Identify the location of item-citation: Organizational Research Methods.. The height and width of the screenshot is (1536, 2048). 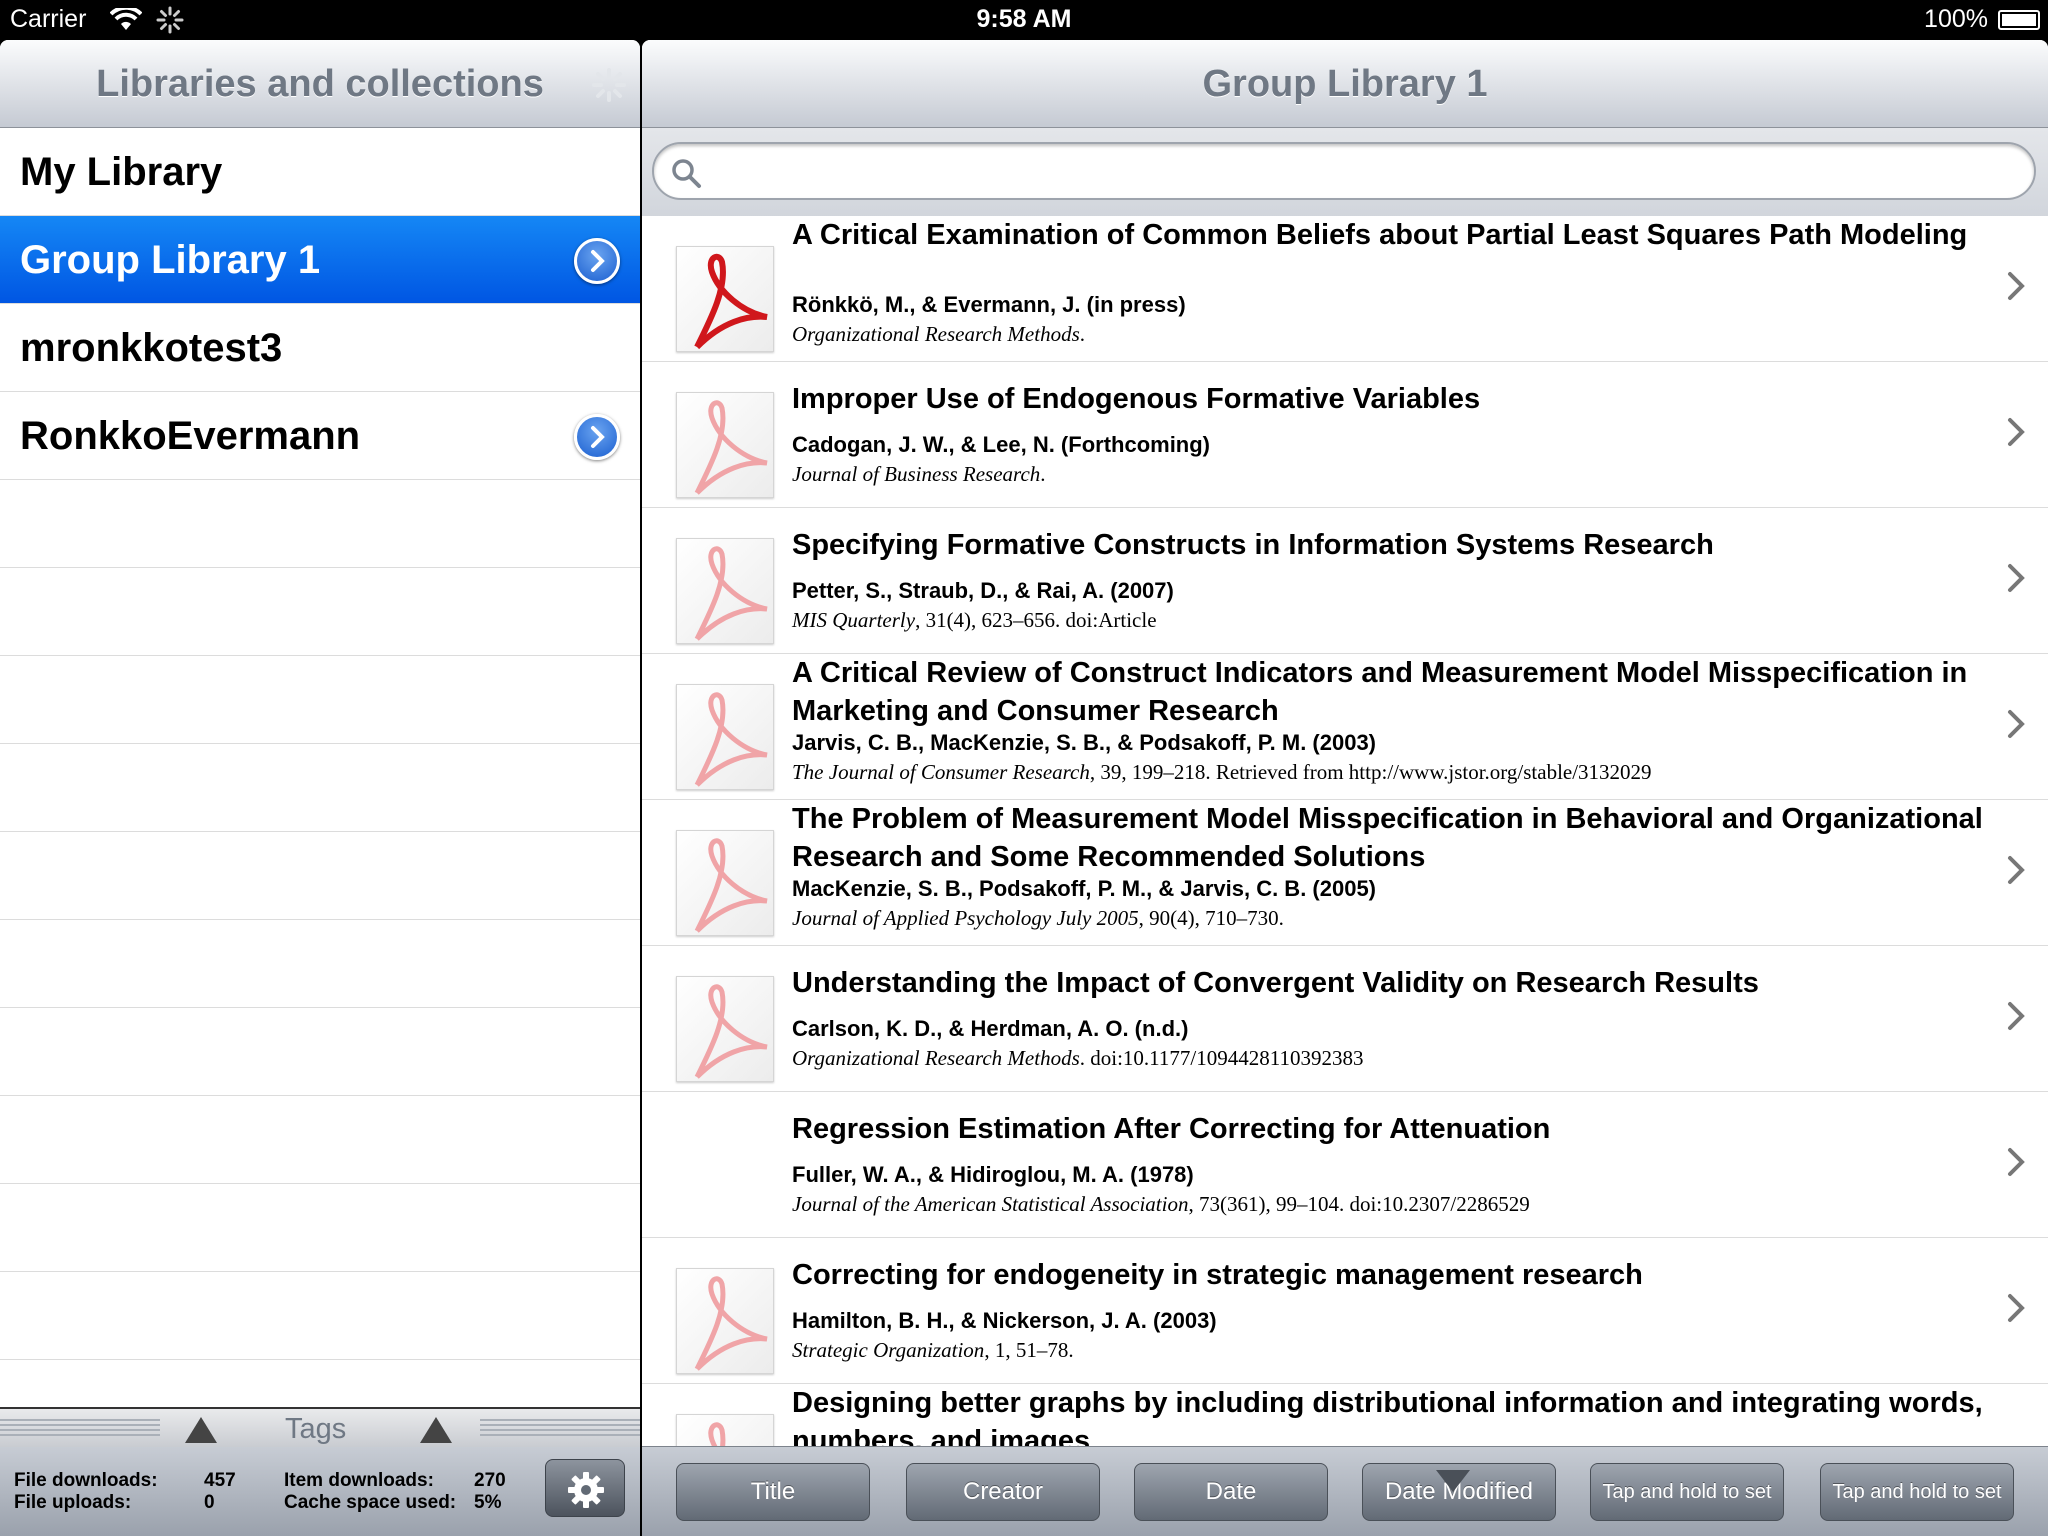
(938, 334).